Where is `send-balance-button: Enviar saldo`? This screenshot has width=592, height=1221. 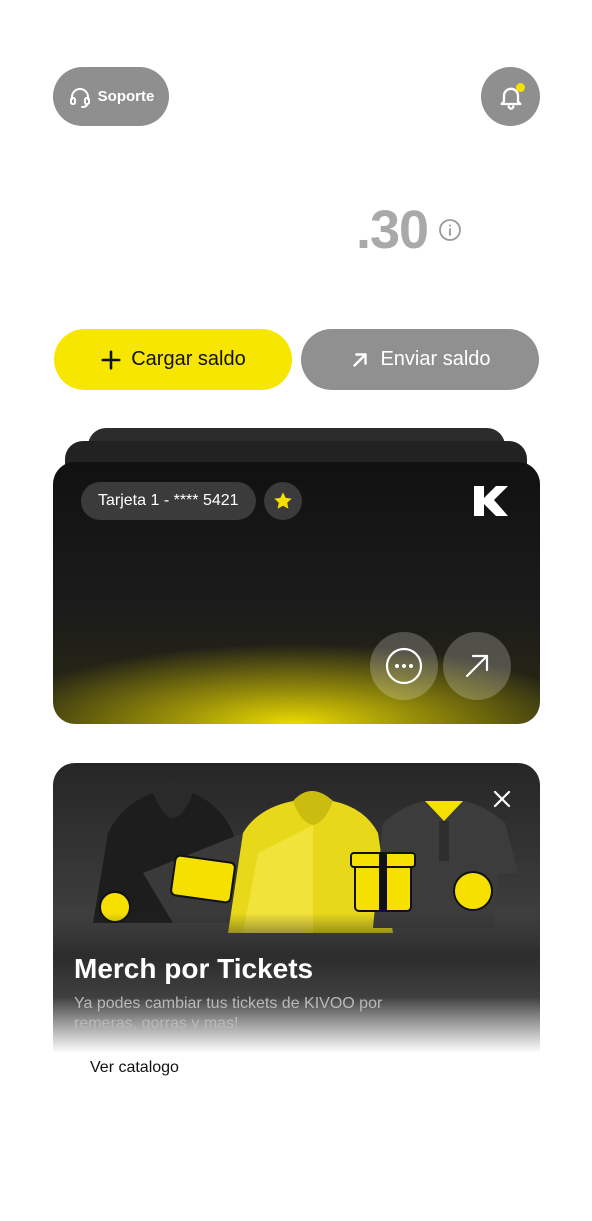
send-balance-button: Enviar saldo is located at coordinates (420, 359).